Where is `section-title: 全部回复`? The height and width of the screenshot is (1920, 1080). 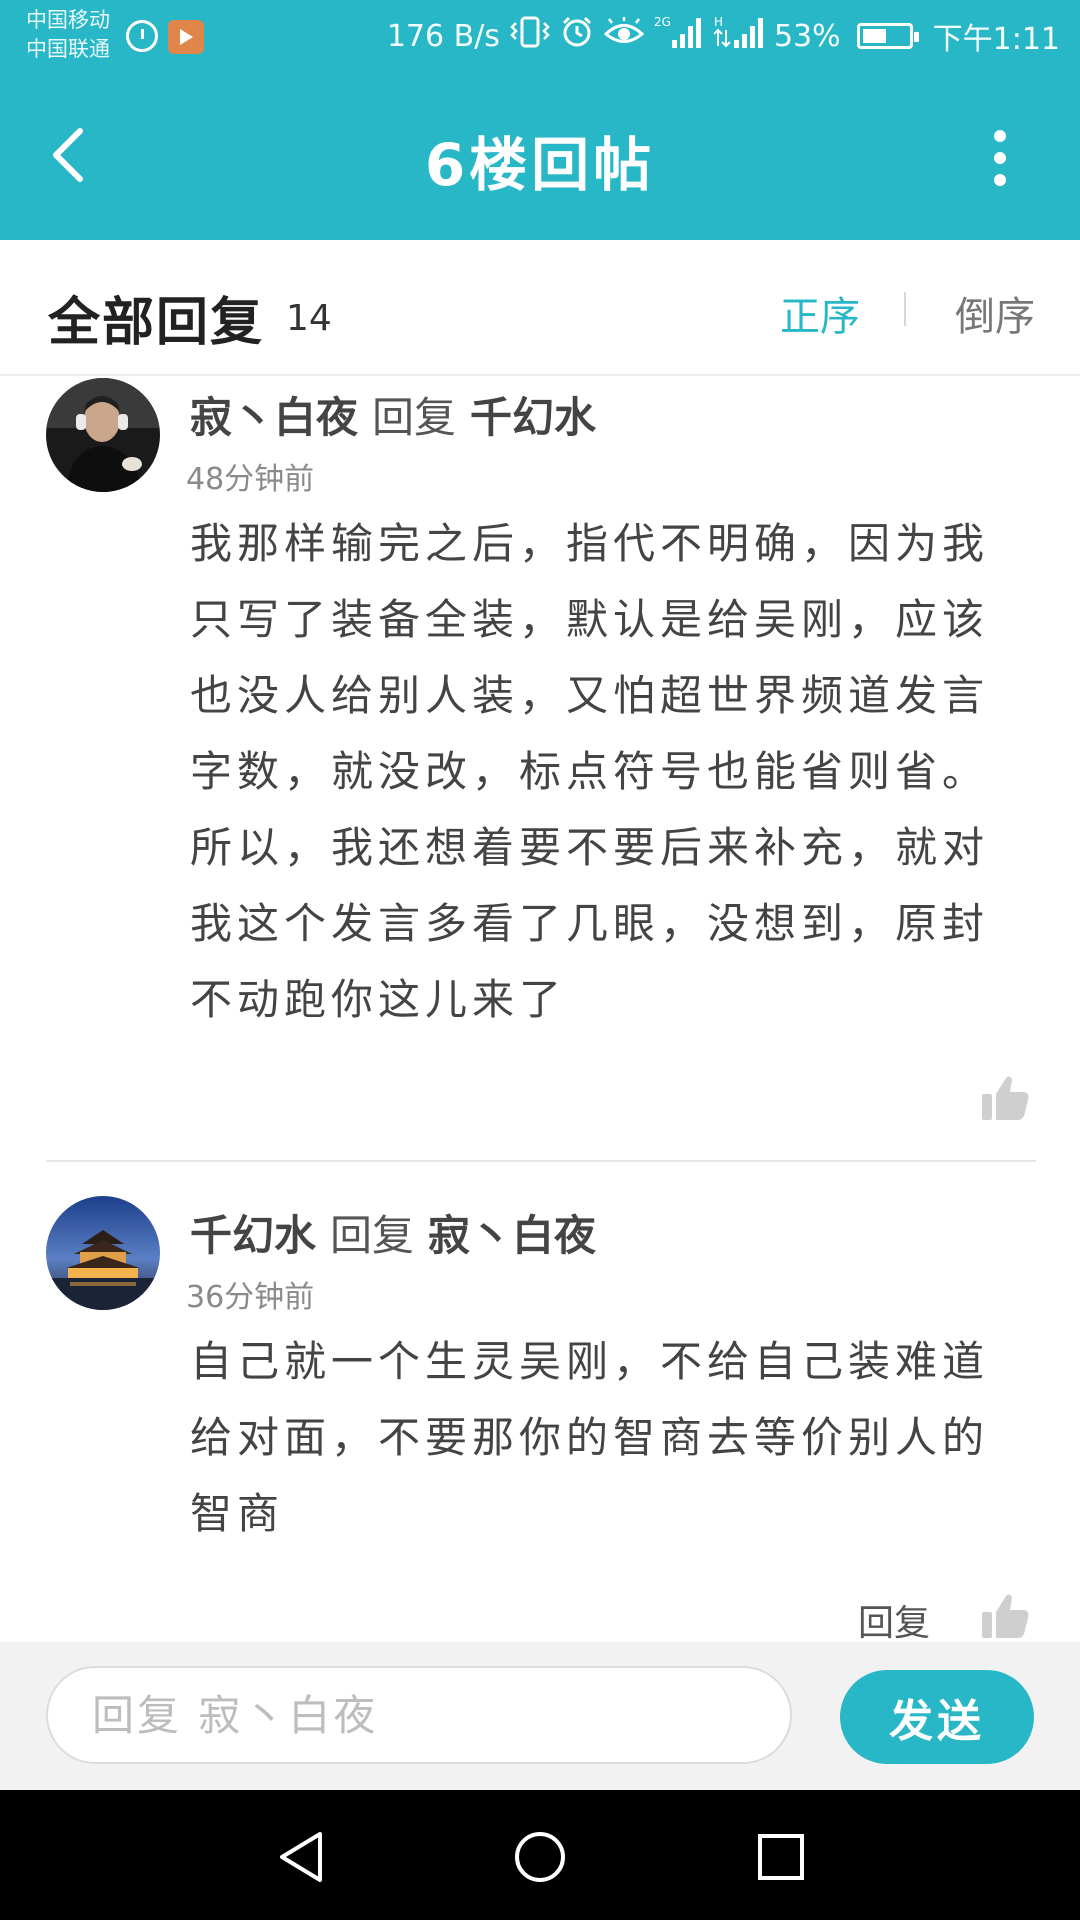
section-title: 全部回复 is located at coordinates (156, 323).